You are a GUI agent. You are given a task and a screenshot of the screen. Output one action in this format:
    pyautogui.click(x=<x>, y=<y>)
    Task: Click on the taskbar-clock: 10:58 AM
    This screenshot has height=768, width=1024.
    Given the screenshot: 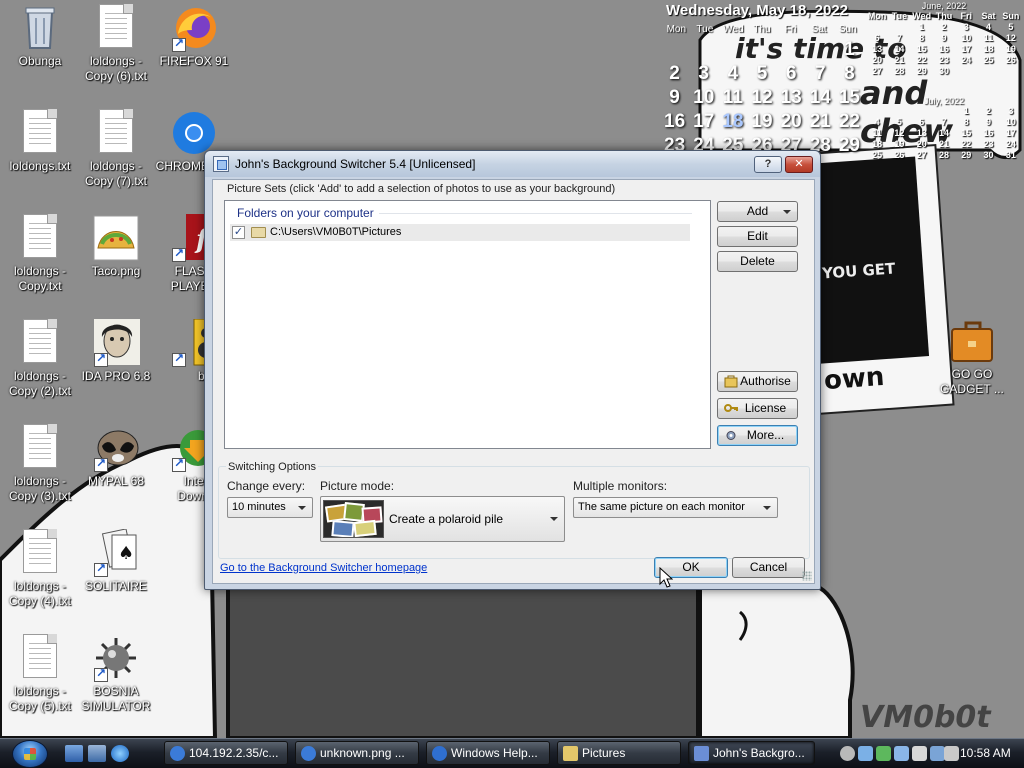 What is the action you would take?
    pyautogui.click(x=985, y=753)
    